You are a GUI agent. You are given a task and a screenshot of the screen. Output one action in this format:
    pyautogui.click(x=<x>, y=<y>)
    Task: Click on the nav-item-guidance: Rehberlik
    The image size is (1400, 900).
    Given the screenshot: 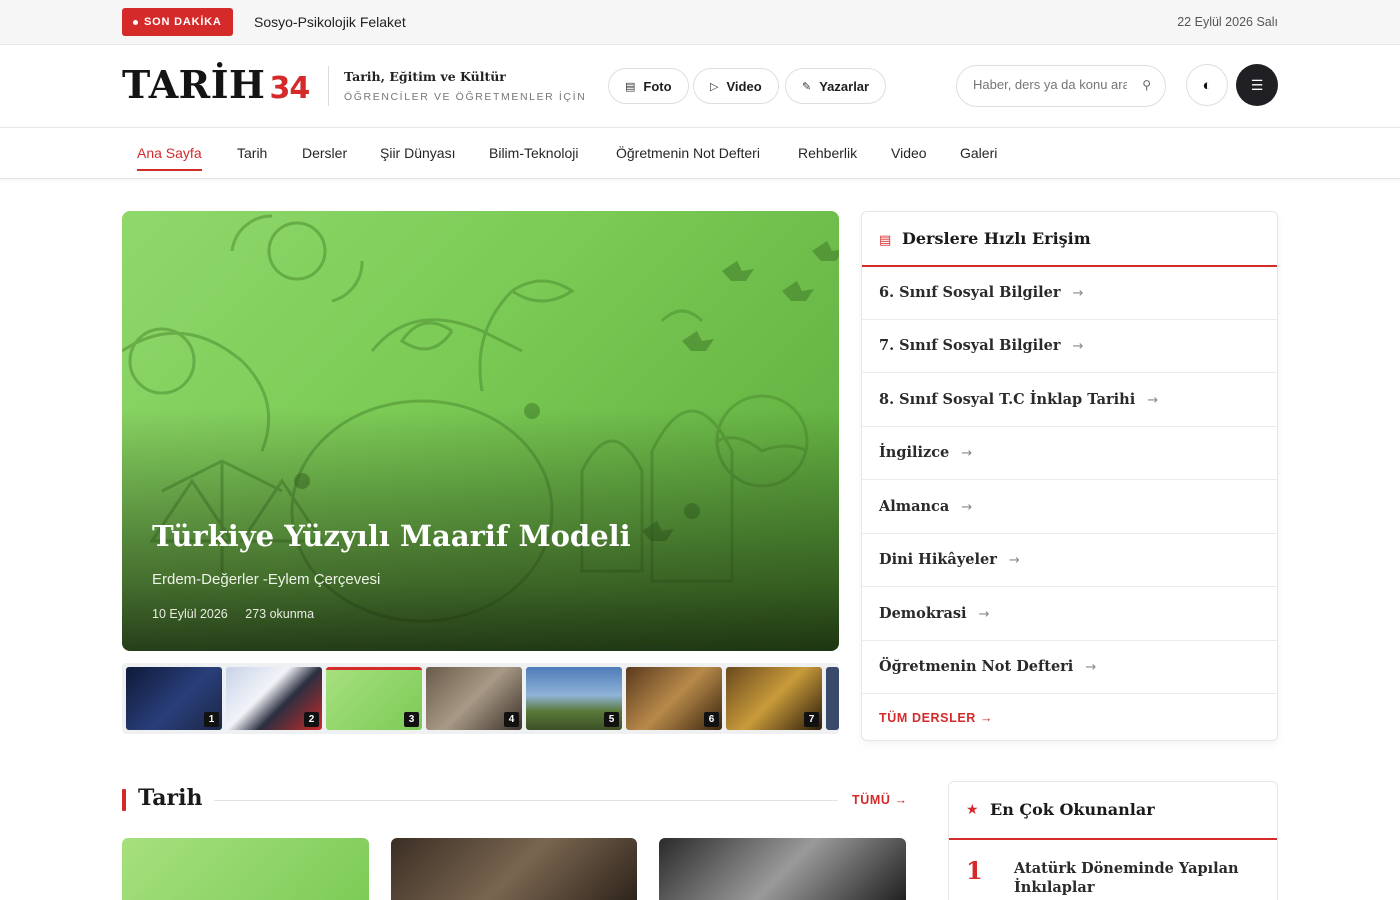 What is the action you would take?
    pyautogui.click(x=827, y=153)
    